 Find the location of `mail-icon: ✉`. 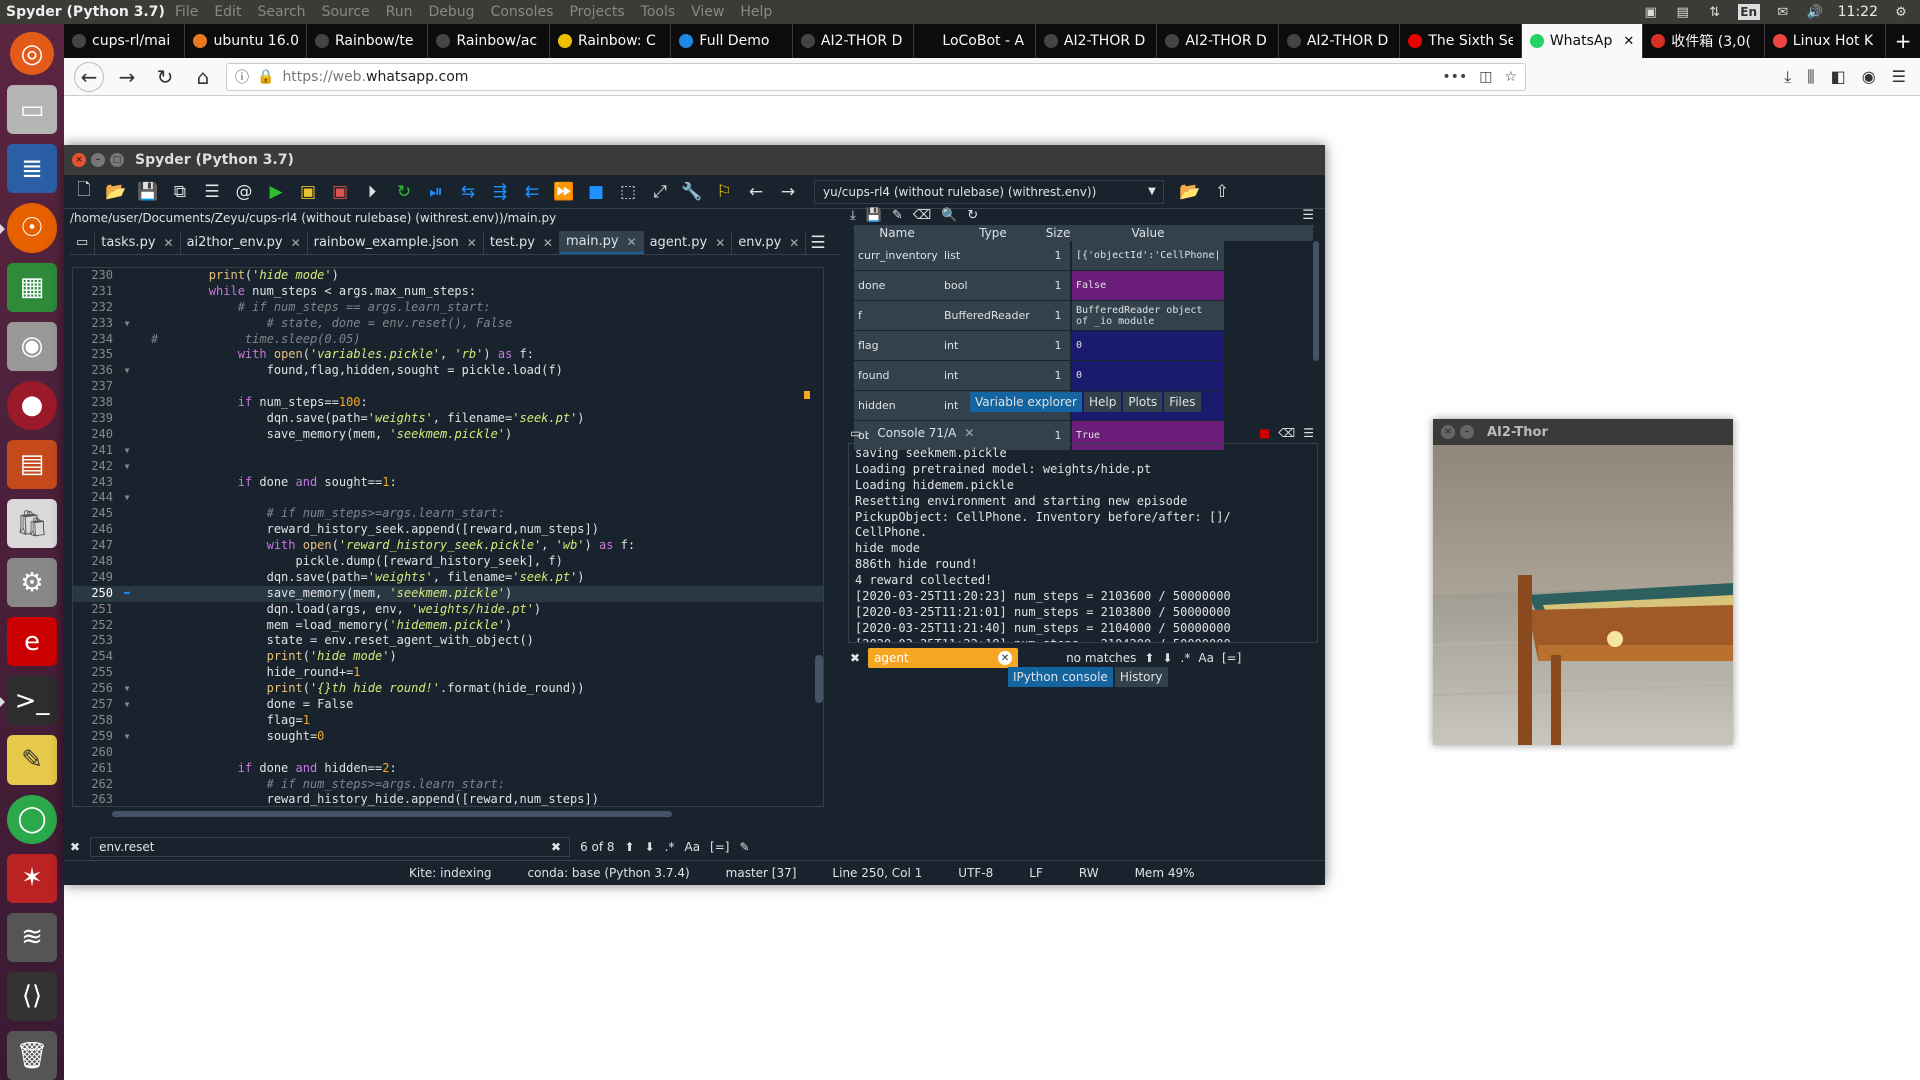

mail-icon: ✉ is located at coordinates (1783, 12).